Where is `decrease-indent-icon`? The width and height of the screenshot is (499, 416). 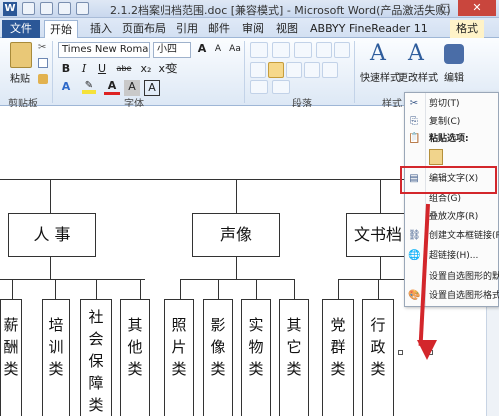
decrease-indent-icon is located at coordinates (324, 50).